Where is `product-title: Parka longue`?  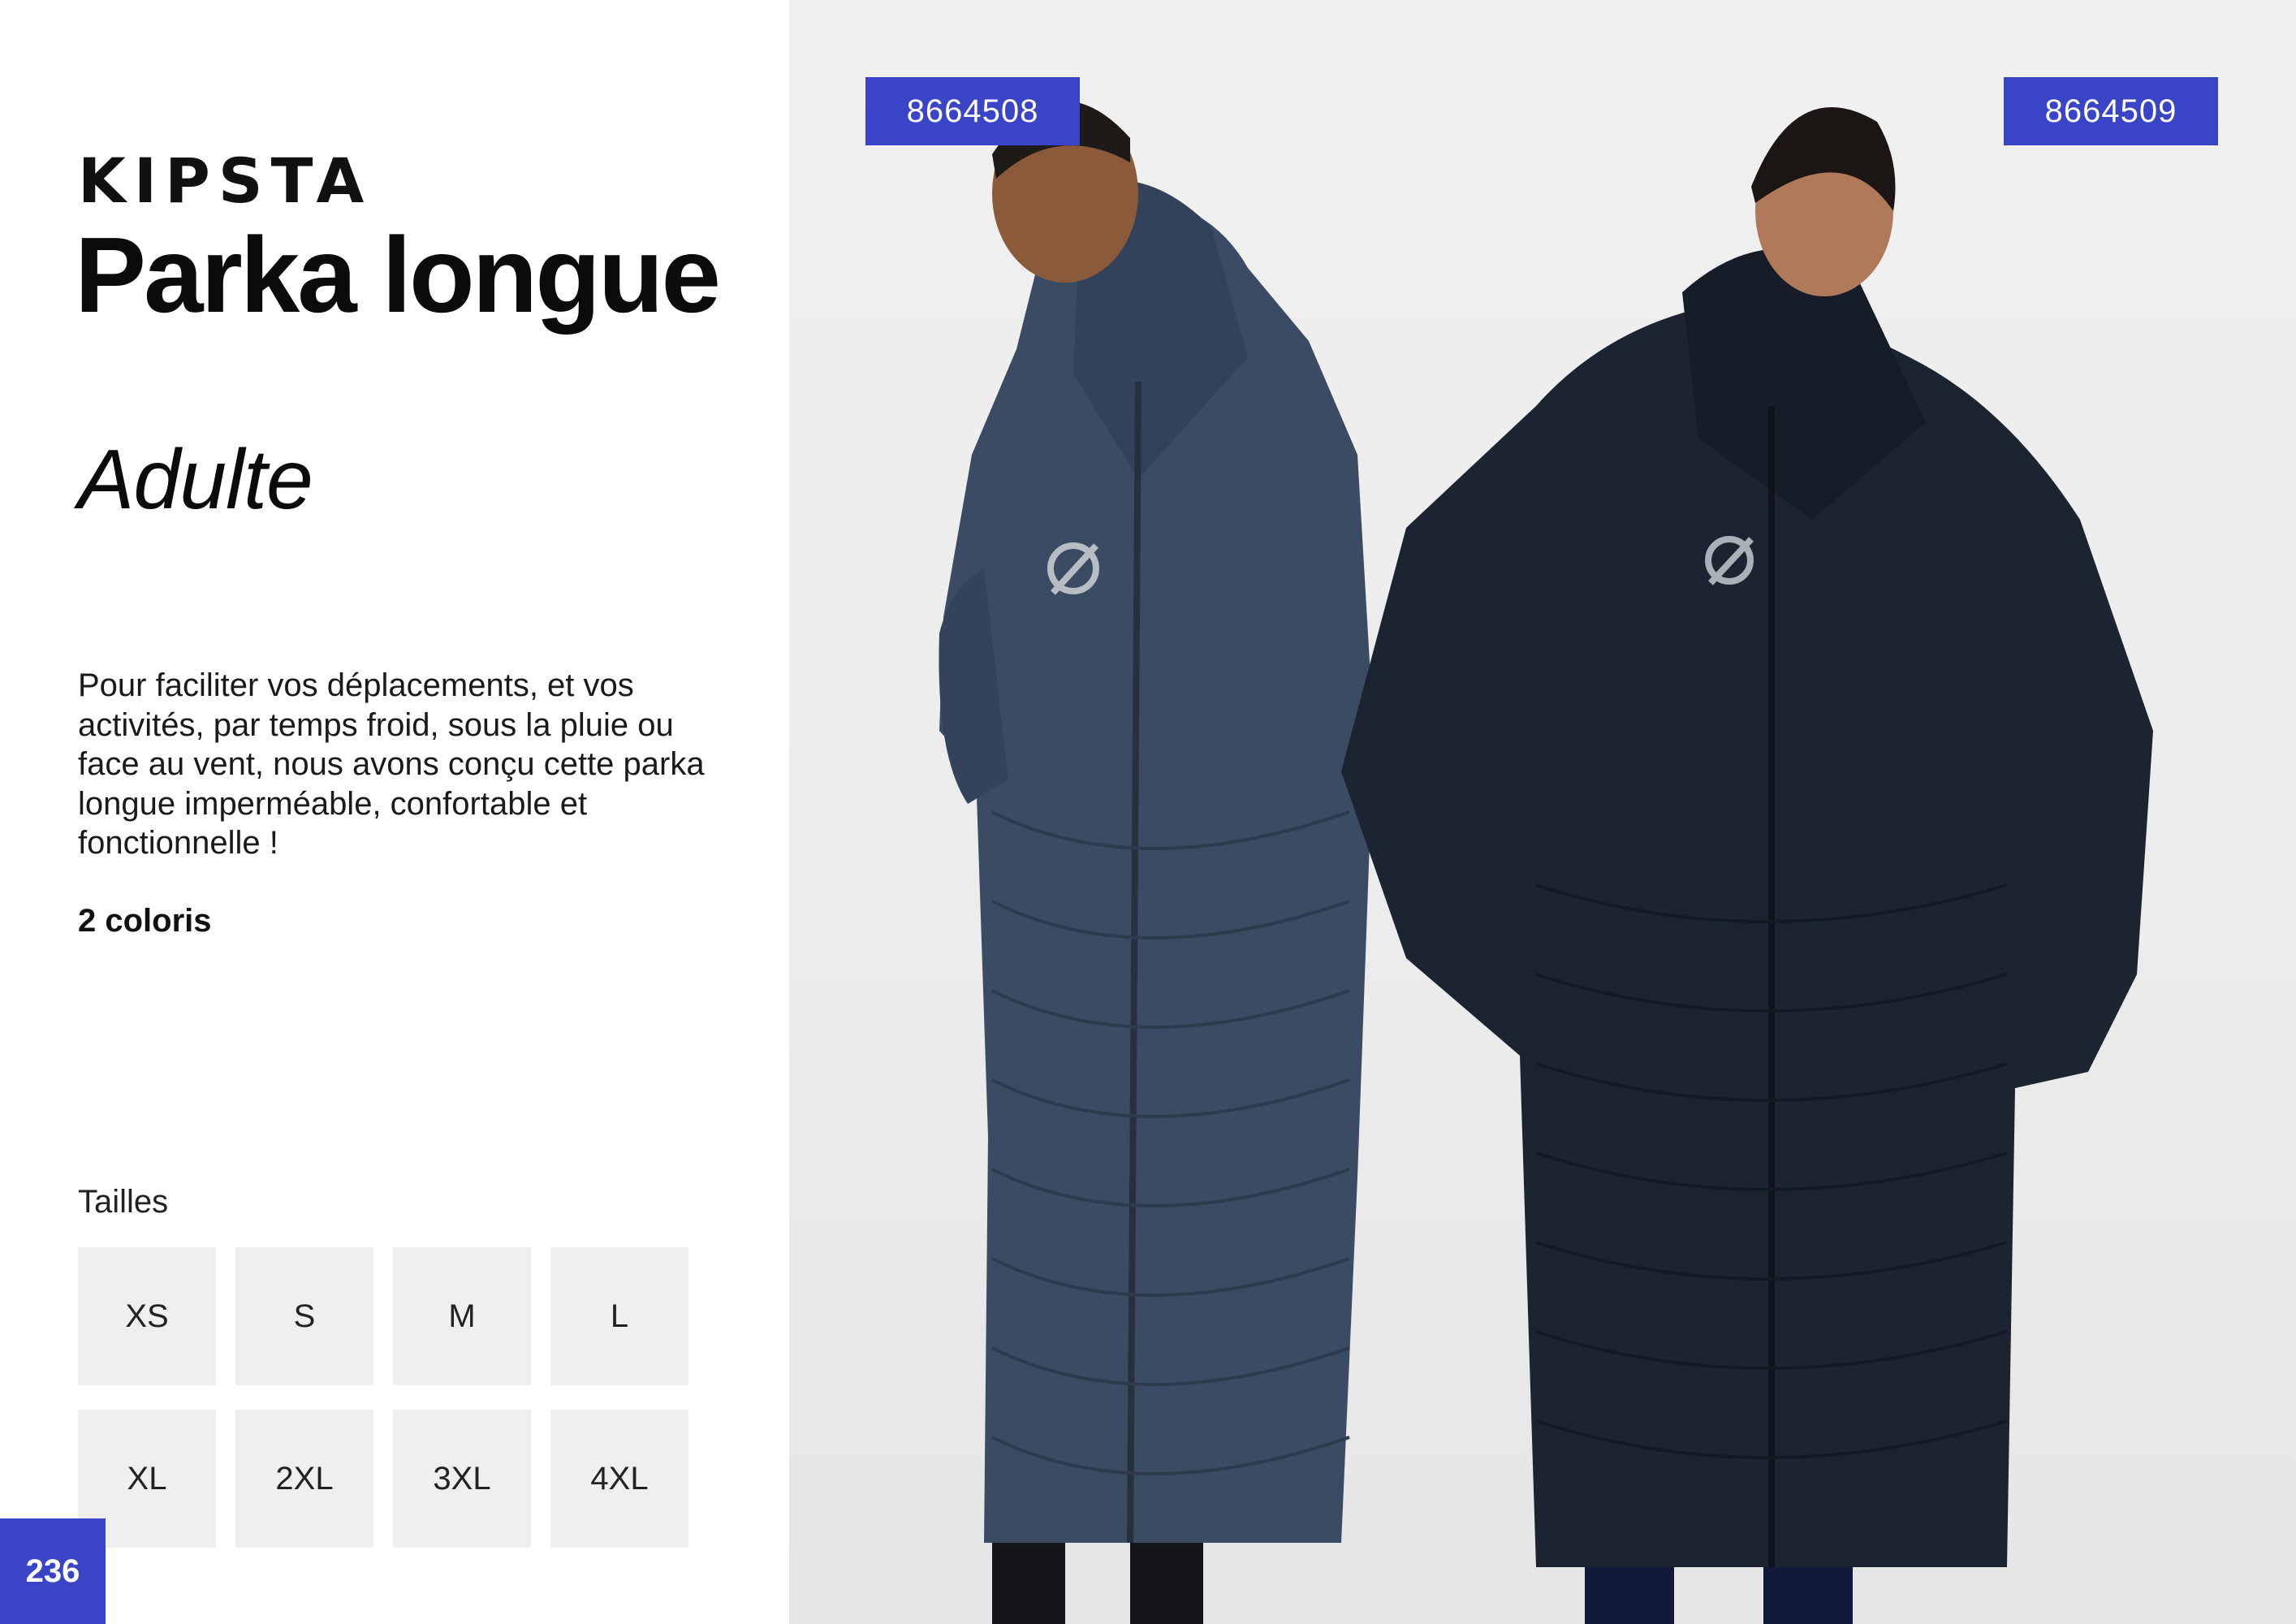
product-title: Parka longue is located at coordinates (398, 275).